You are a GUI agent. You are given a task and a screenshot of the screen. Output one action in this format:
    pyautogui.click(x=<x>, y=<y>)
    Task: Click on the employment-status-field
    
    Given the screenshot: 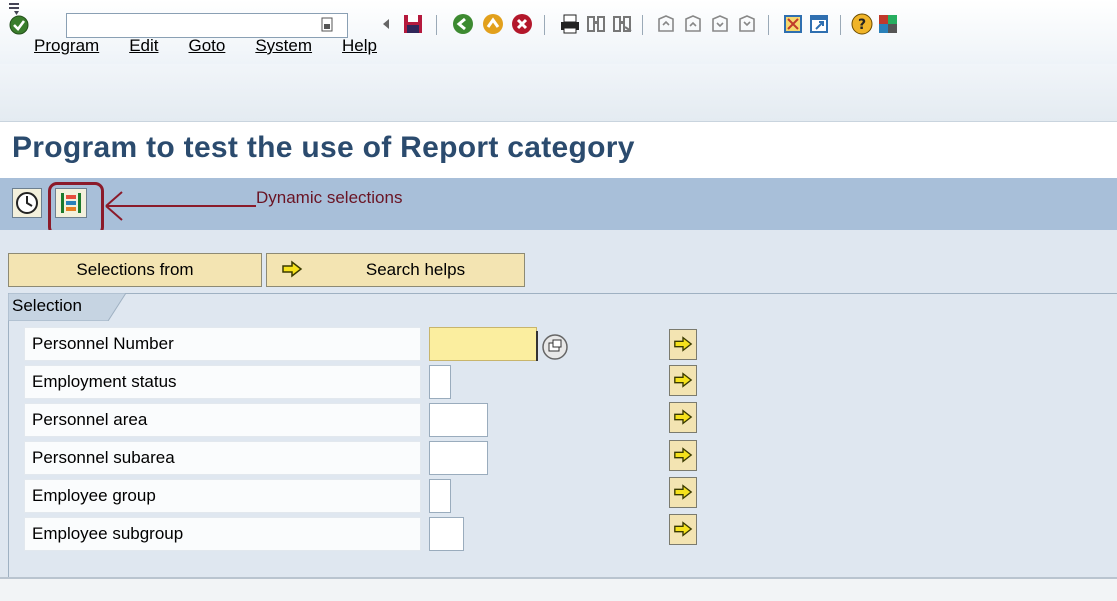 What is the action you would take?
    pyautogui.click(x=440, y=382)
    